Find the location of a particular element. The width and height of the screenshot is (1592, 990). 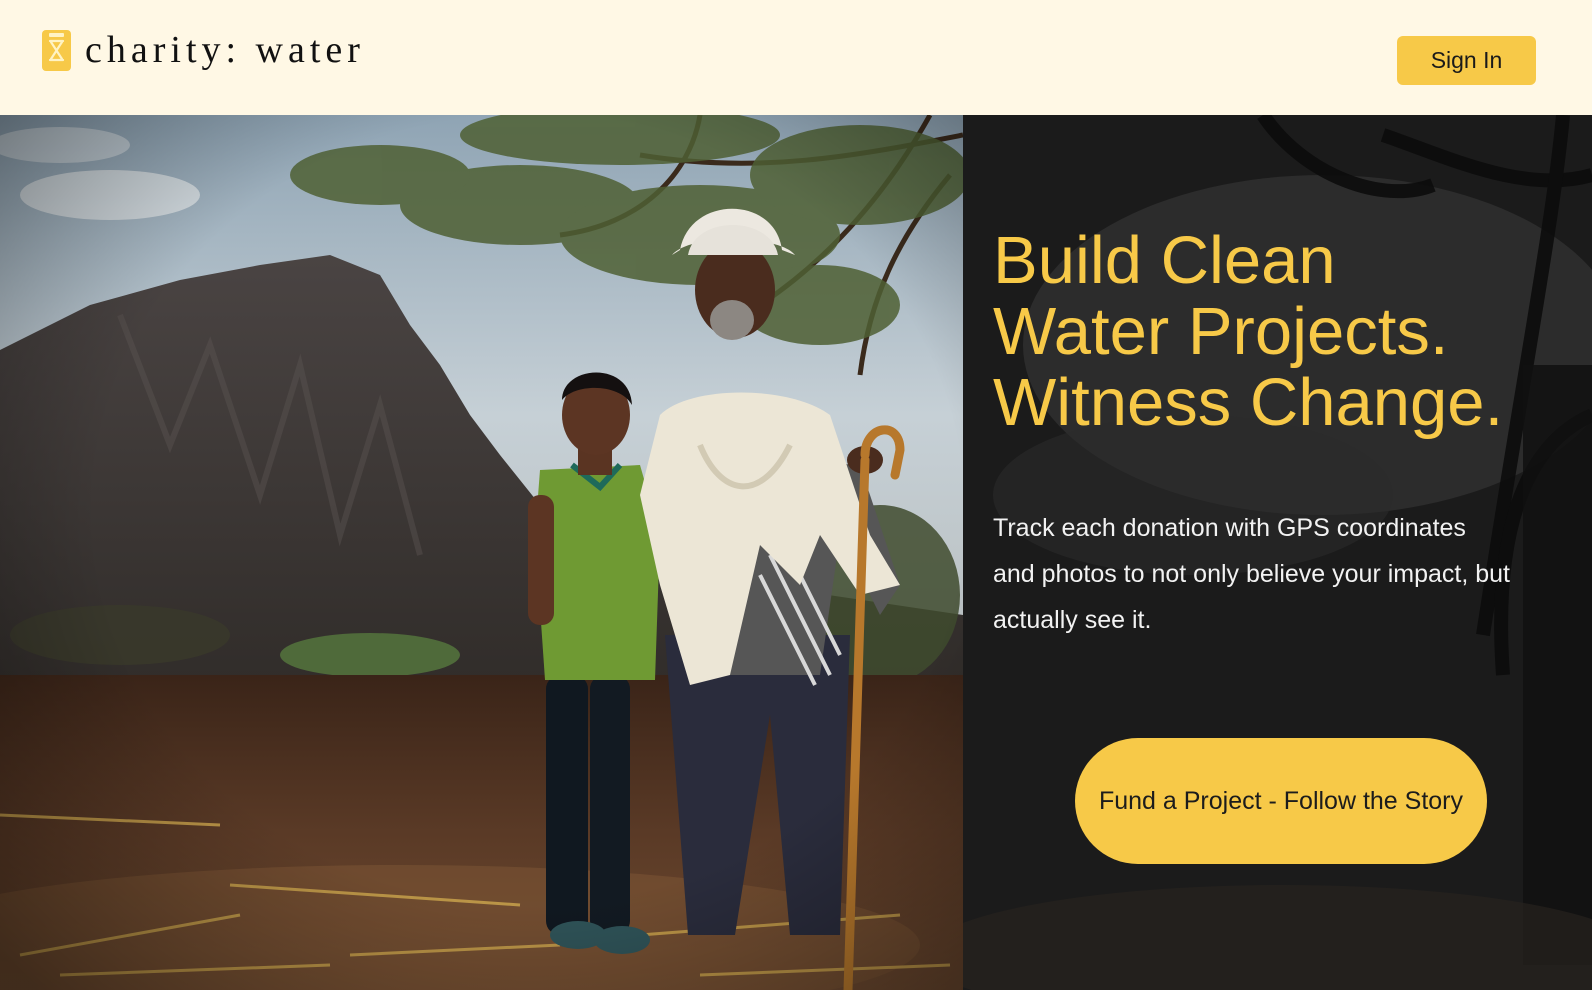

site-header: charity: water Sign In is located at coordinates (796, 57).